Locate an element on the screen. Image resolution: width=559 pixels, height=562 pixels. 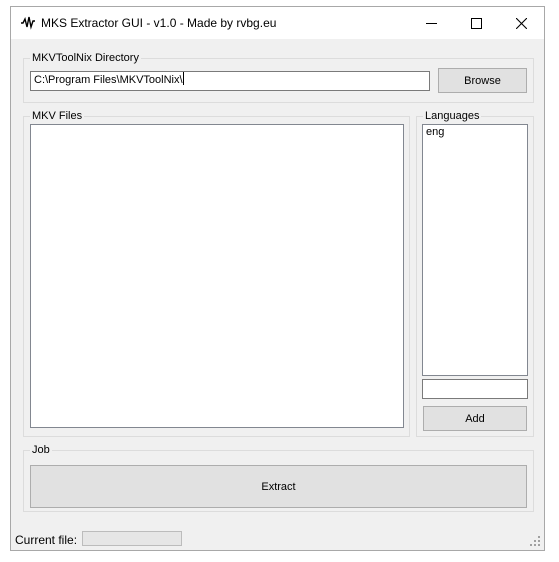
browse-button: Browse is located at coordinates (482, 80).